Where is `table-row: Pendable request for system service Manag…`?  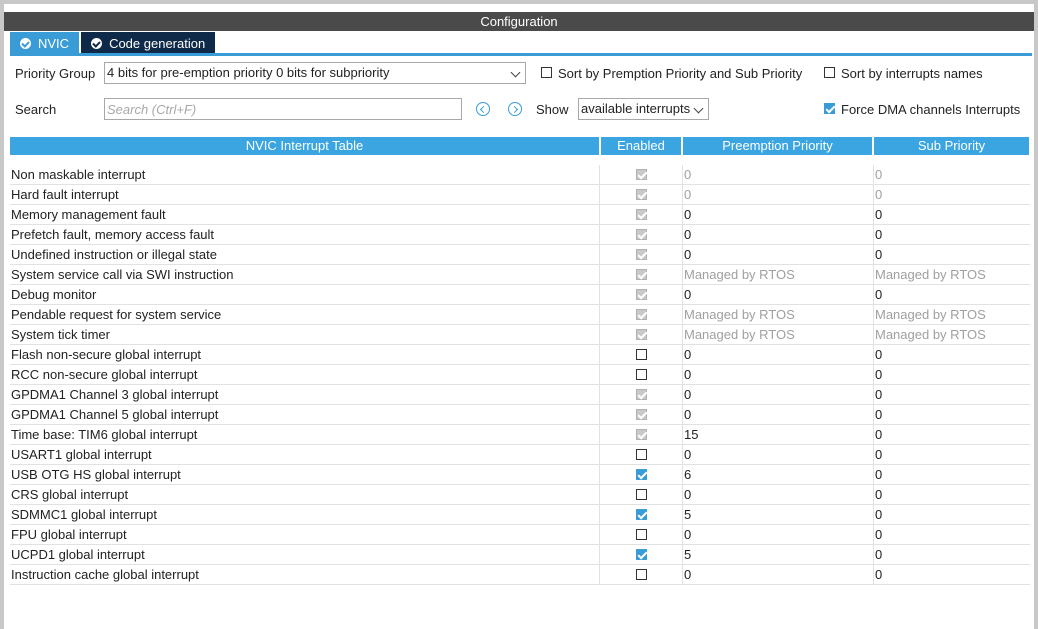
table-row: Pendable request for system service Manag… is located at coordinates (520, 315).